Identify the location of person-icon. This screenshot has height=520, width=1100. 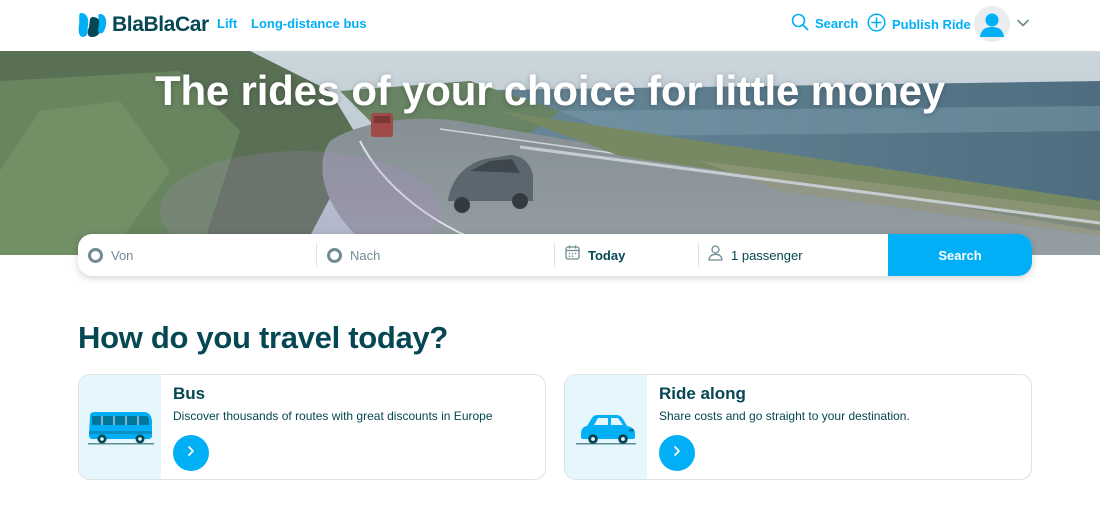
(715, 255).